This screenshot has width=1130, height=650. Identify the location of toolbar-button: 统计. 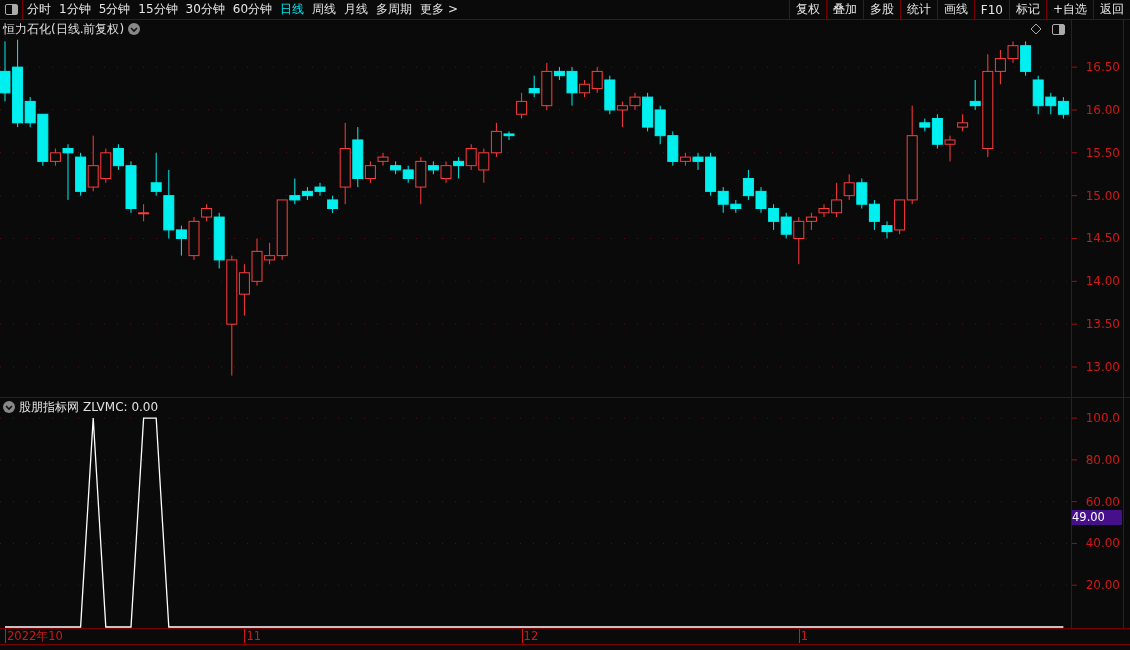
(918, 9).